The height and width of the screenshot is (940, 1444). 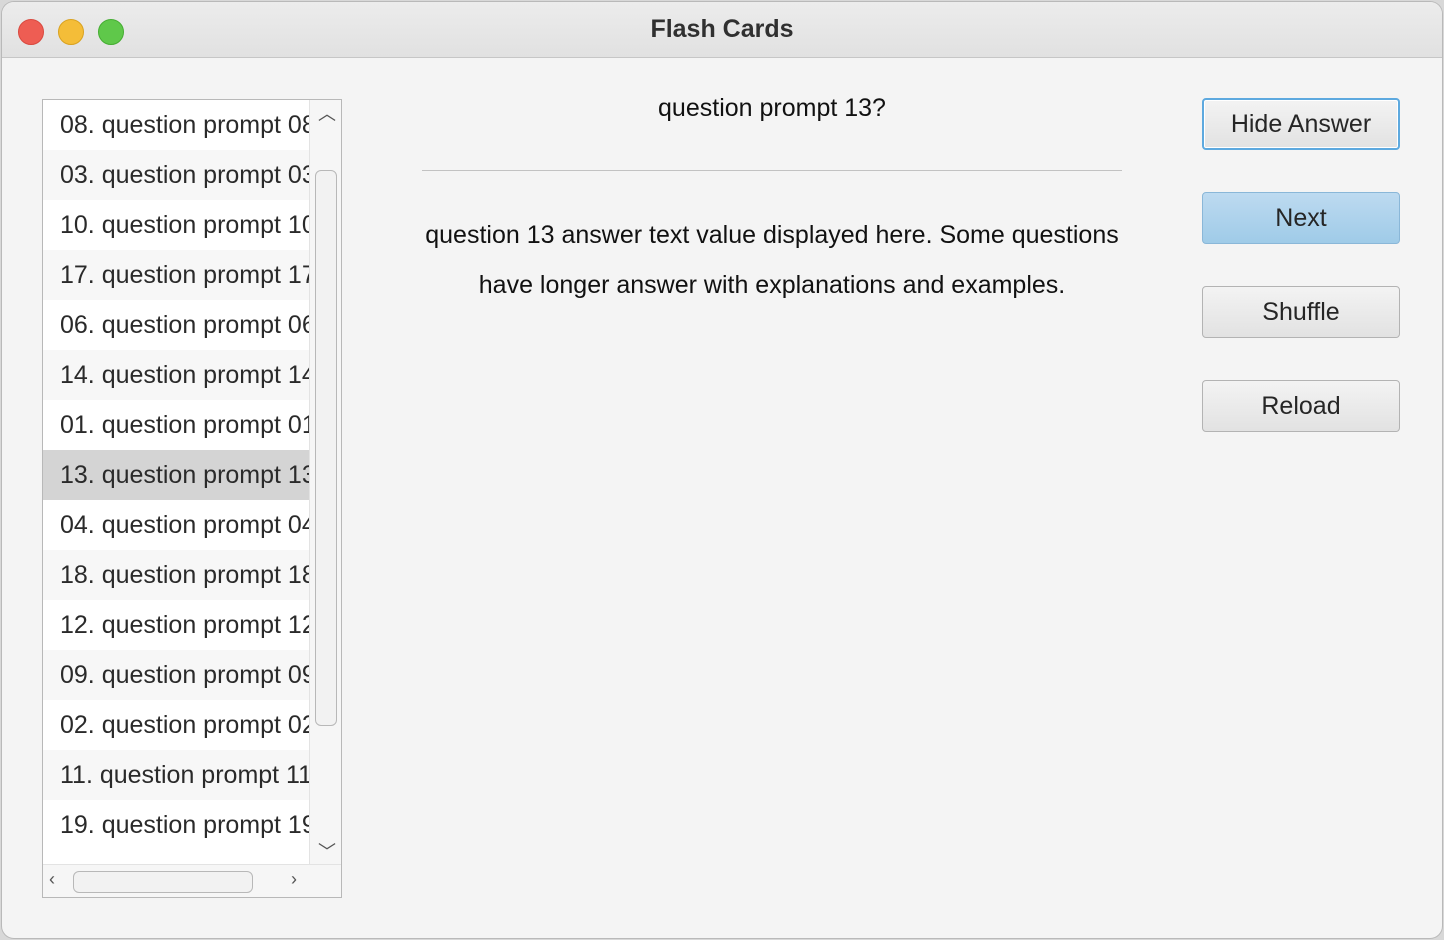 I want to click on shuffle-button: Shuffle, so click(x=1301, y=312).